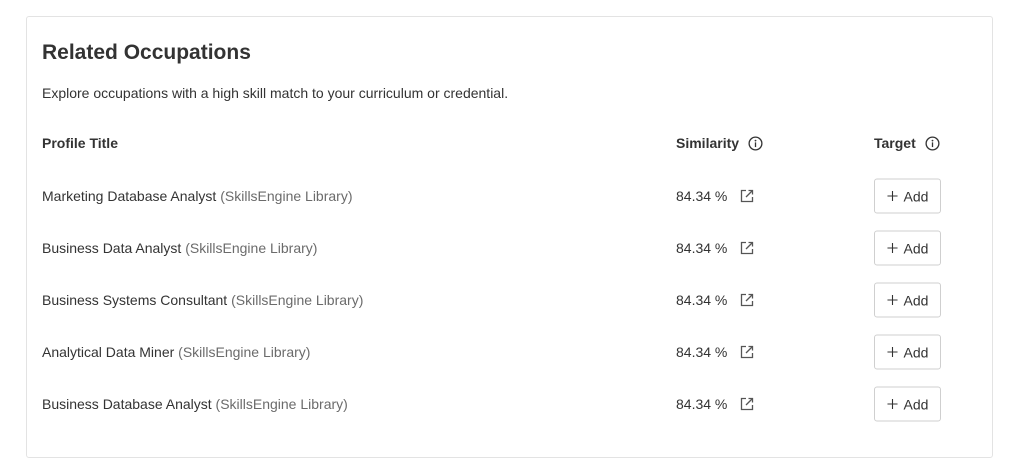 The image size is (1011, 470). Describe the element at coordinates (135, 300) in the screenshot. I see `occupation-title: Business Systems Consultant` at that location.